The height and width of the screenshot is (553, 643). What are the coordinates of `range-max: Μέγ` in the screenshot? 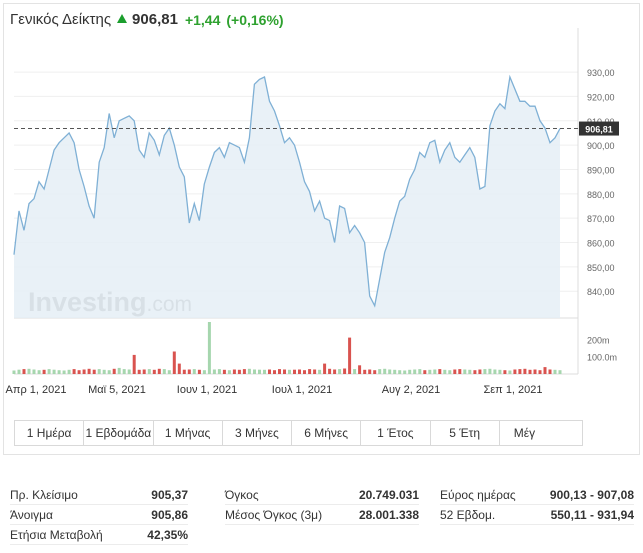 It's located at (541, 433).